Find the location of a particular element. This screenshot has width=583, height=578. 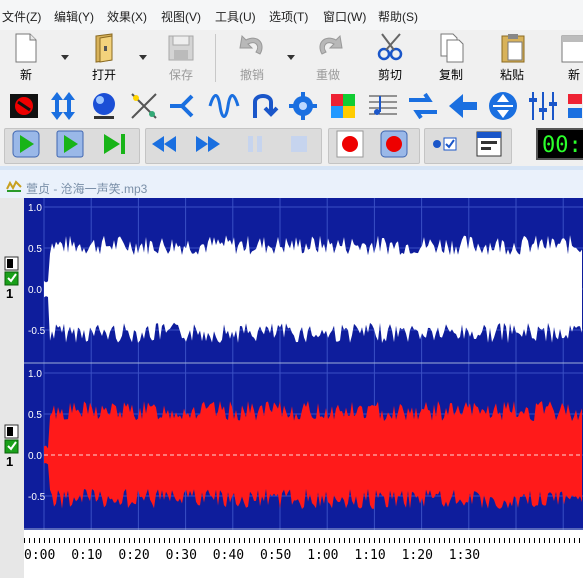

play-loop-icon is located at coordinates (26, 144).